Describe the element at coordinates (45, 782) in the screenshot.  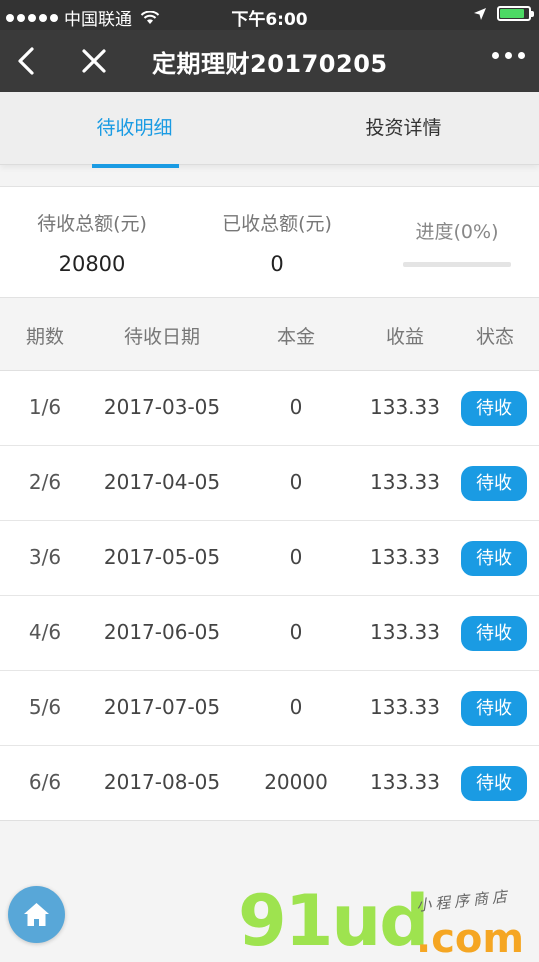
I see `row-period: 6/6` at that location.